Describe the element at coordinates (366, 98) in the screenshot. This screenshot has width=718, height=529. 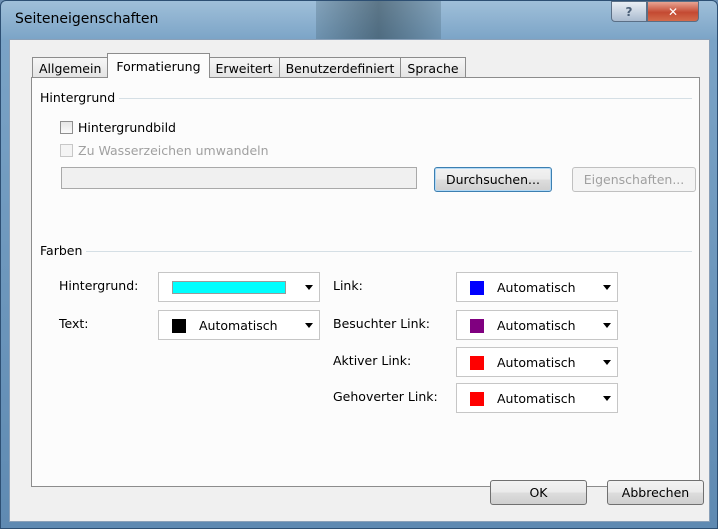
I see `background-group-divider` at that location.